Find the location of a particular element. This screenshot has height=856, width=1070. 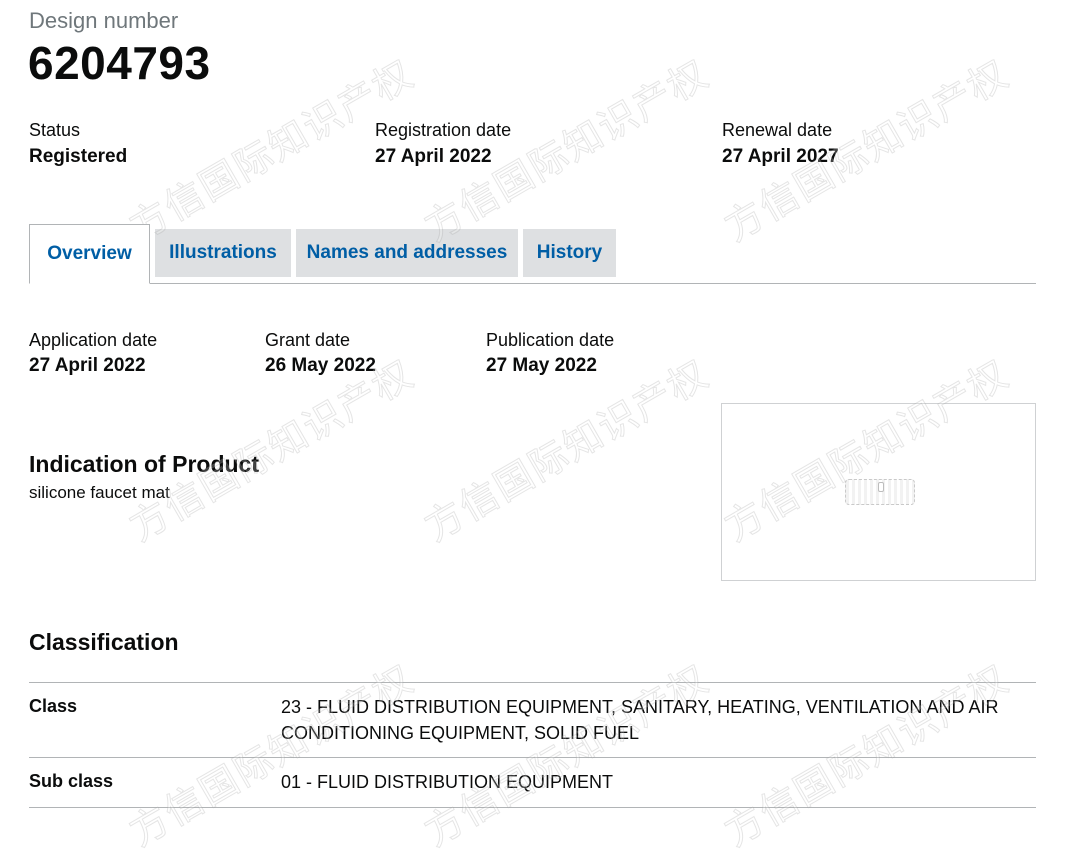

tabs-divider is located at coordinates (532, 283).